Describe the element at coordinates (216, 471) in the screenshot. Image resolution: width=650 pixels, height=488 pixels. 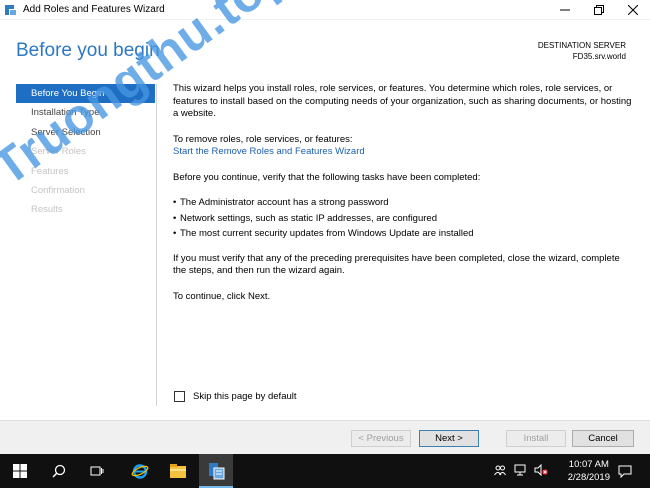
I see `server-manager-icon` at that location.